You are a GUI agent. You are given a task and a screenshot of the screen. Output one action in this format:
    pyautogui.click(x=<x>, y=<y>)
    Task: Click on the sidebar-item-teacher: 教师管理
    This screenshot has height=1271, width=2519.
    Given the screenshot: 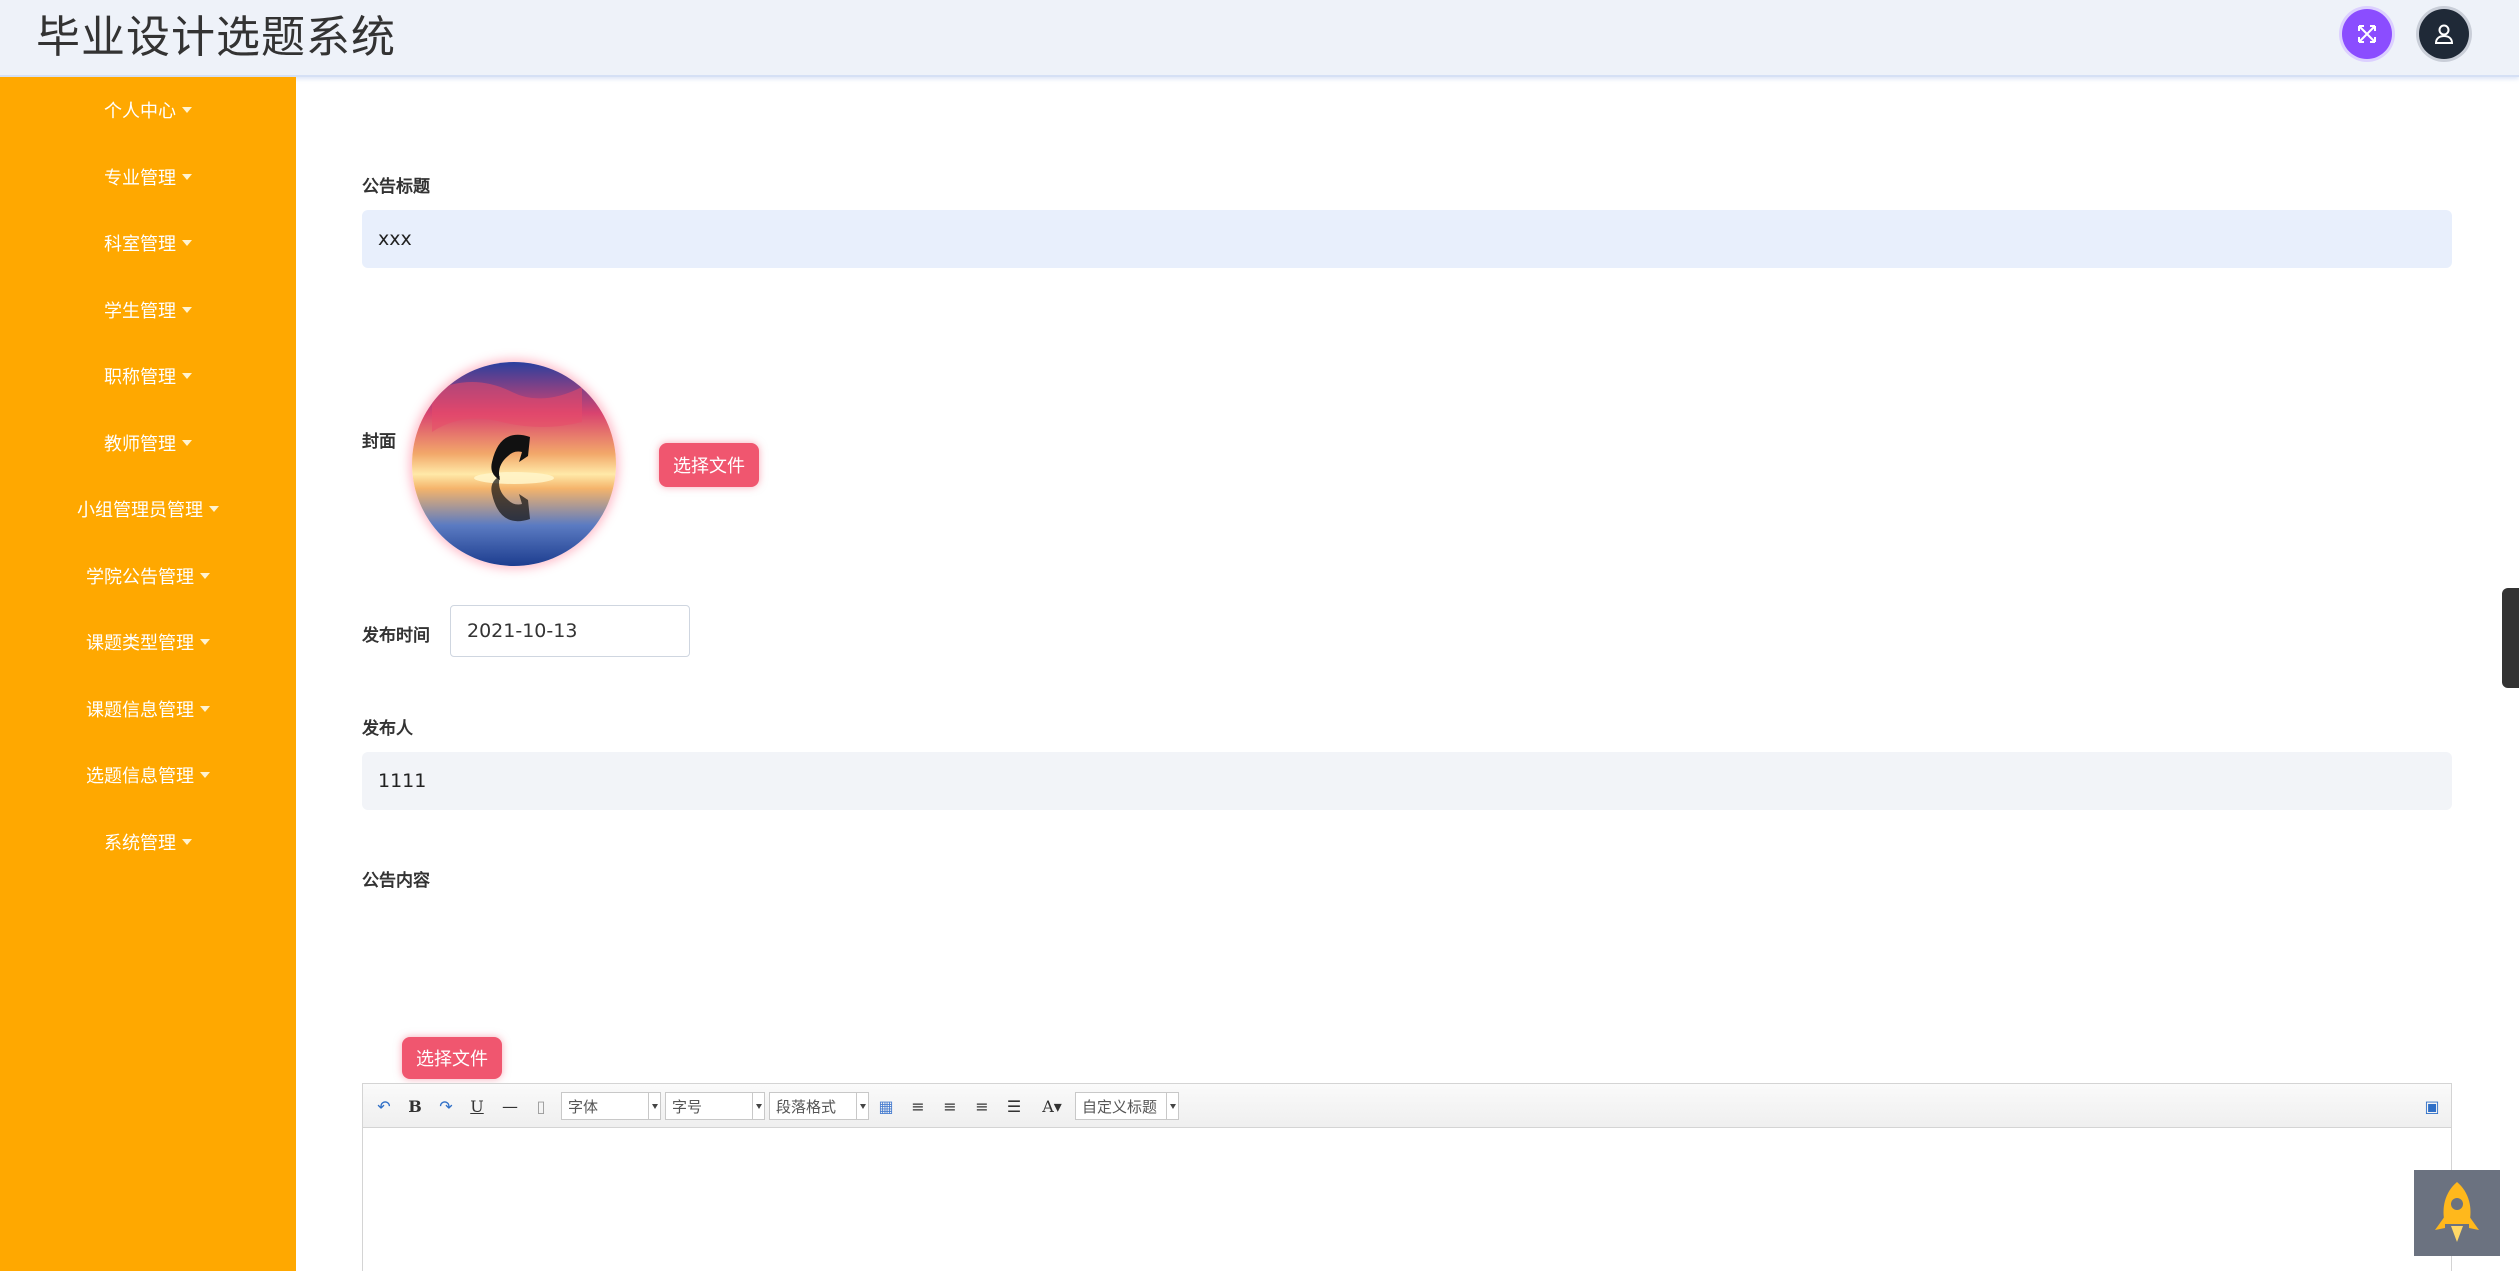 What is the action you would take?
    pyautogui.click(x=148, y=443)
    